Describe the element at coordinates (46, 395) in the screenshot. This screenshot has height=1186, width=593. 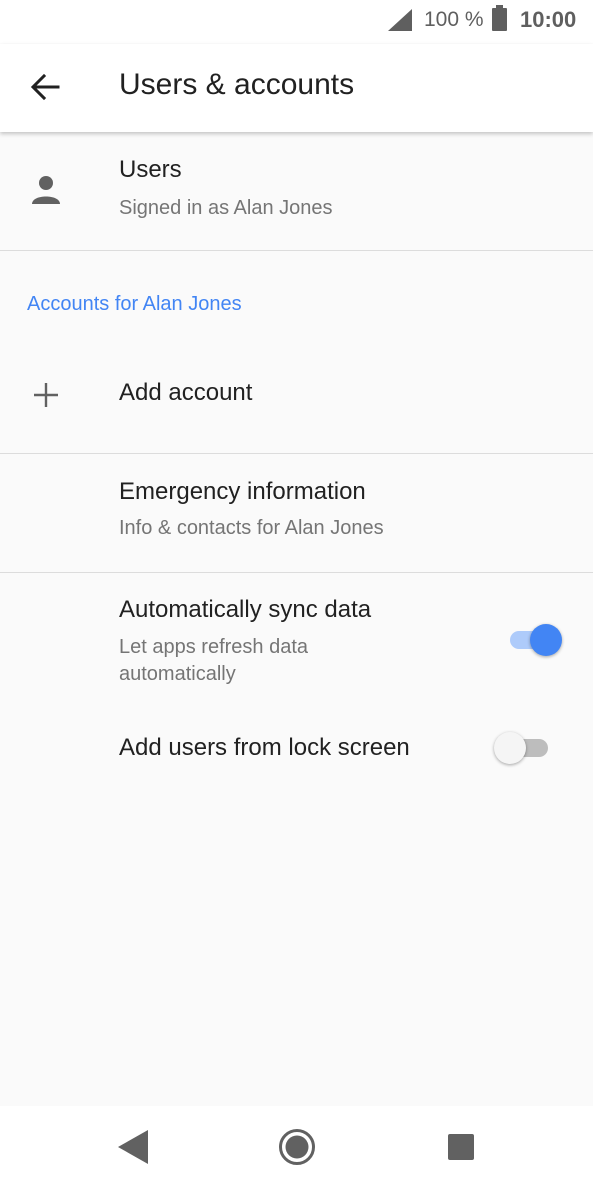
I see `plus-icon` at that location.